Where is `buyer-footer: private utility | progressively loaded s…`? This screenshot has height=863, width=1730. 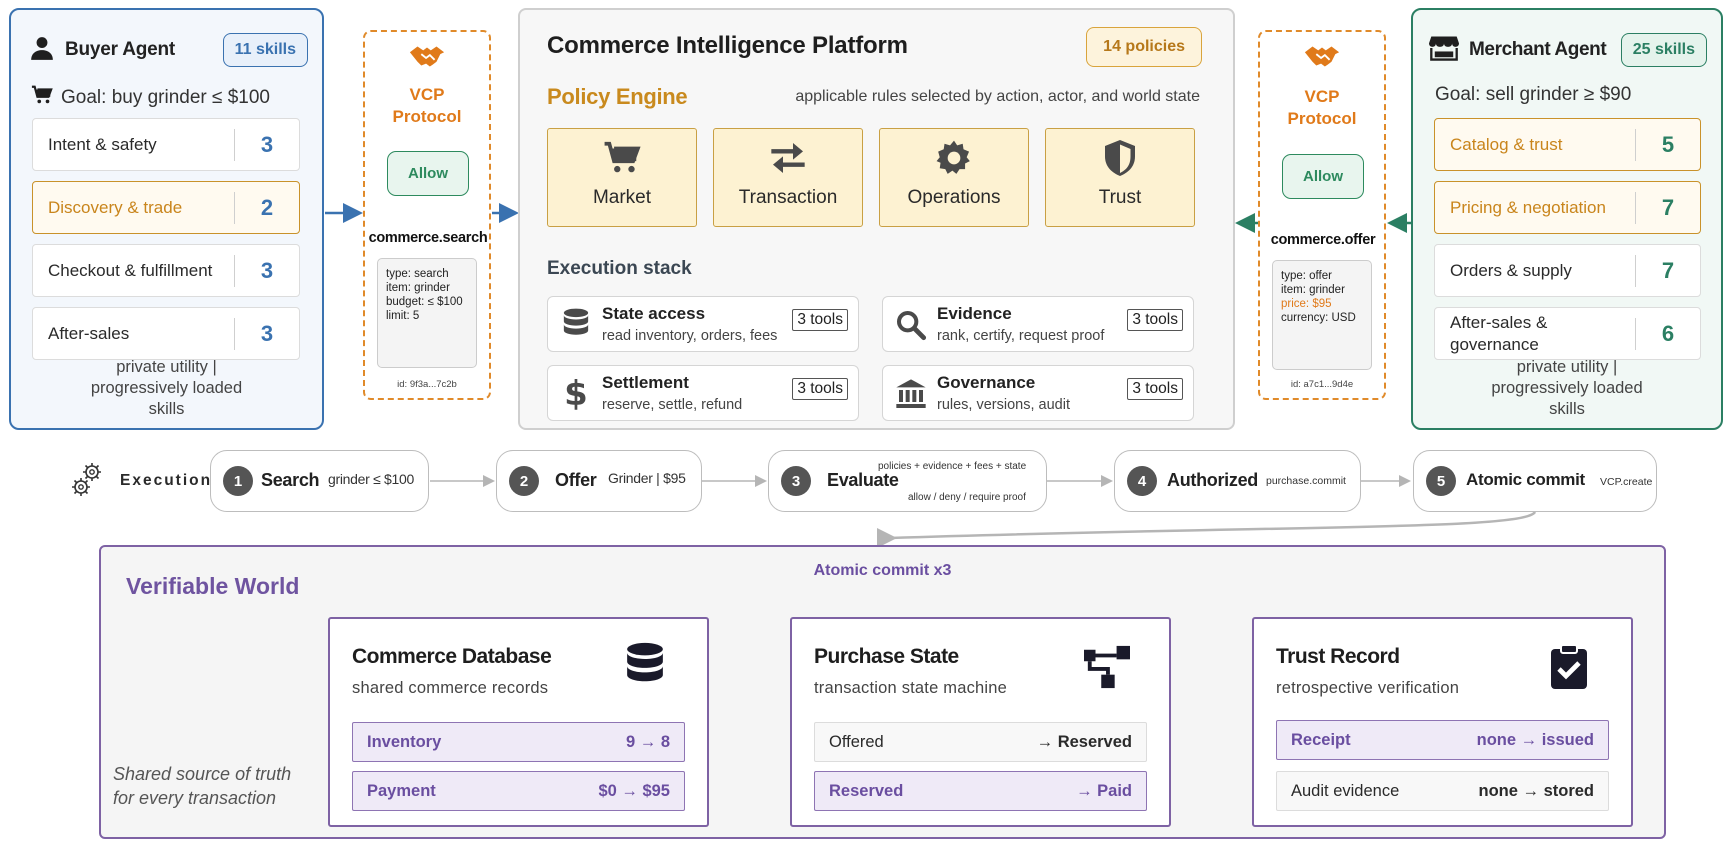
buyer-footer: private utility | progressively loaded s… is located at coordinates (166, 388).